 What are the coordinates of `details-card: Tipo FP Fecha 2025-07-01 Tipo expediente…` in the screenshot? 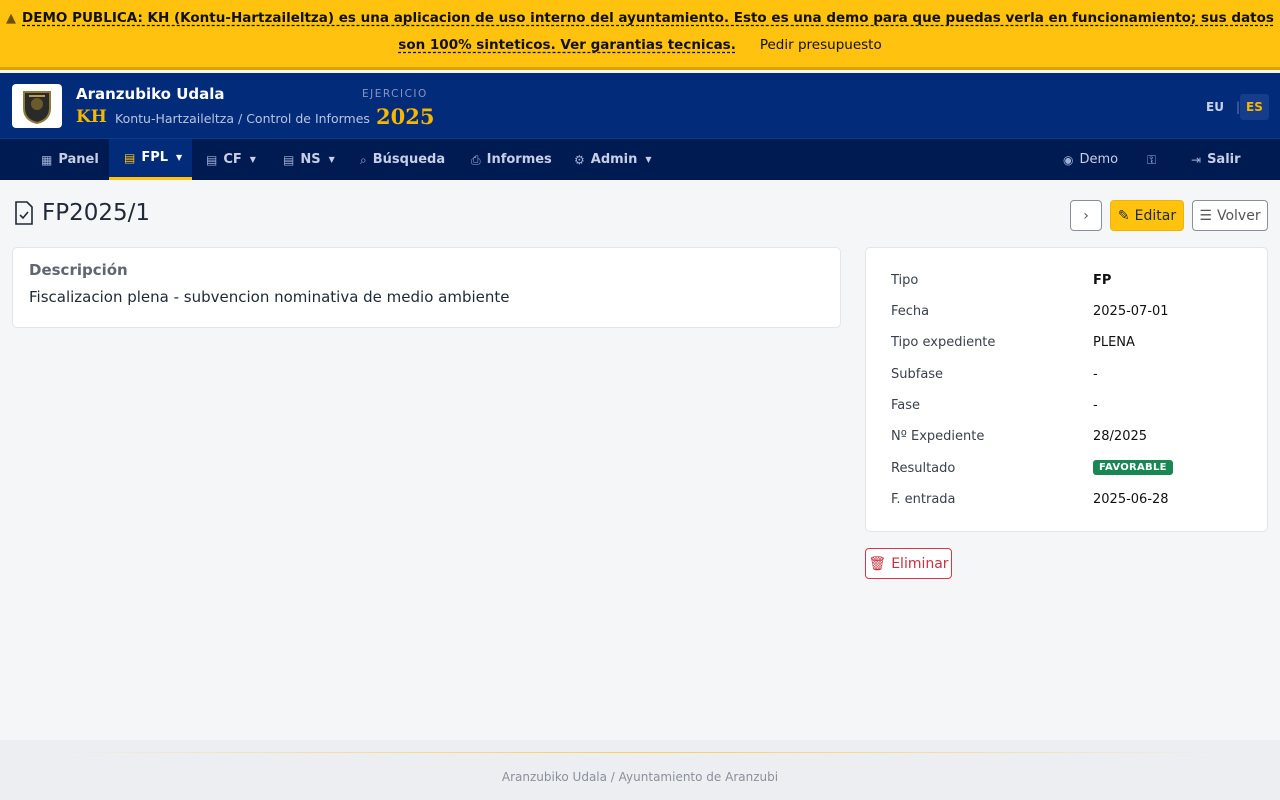 It's located at (1066, 389).